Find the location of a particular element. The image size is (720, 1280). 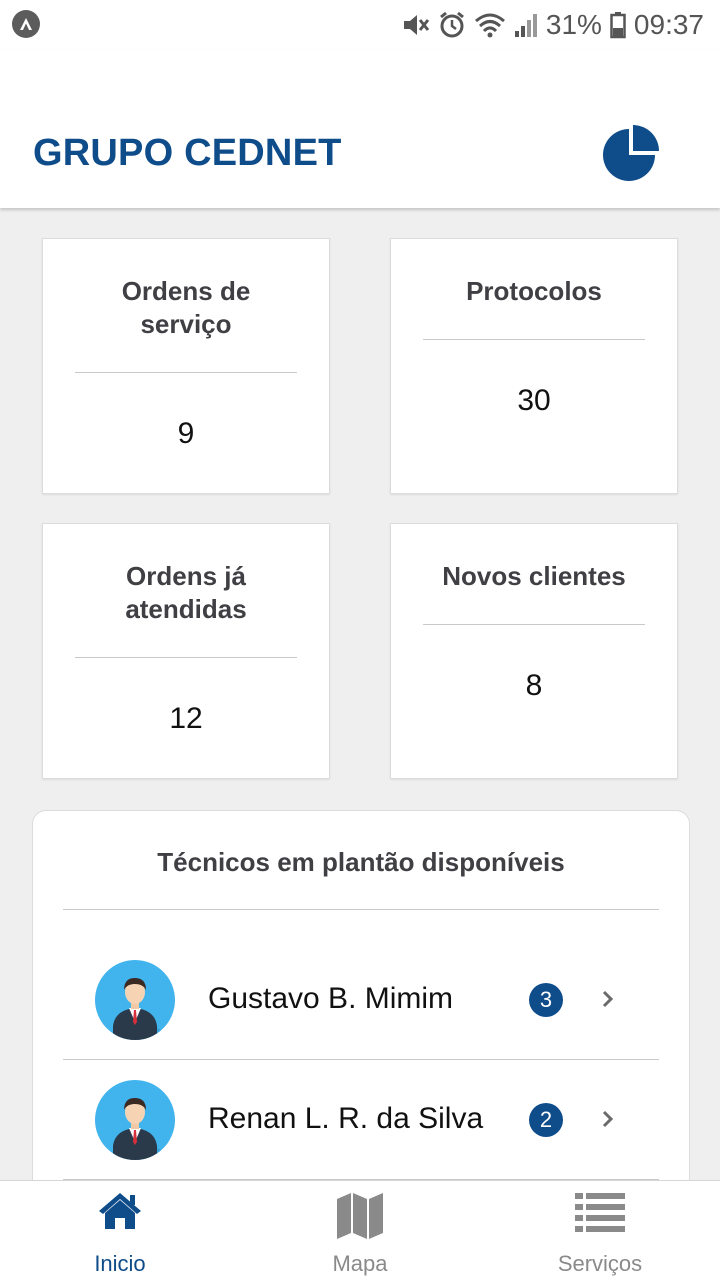

technician-name: Gustavo B. Mimim is located at coordinates (331, 998).